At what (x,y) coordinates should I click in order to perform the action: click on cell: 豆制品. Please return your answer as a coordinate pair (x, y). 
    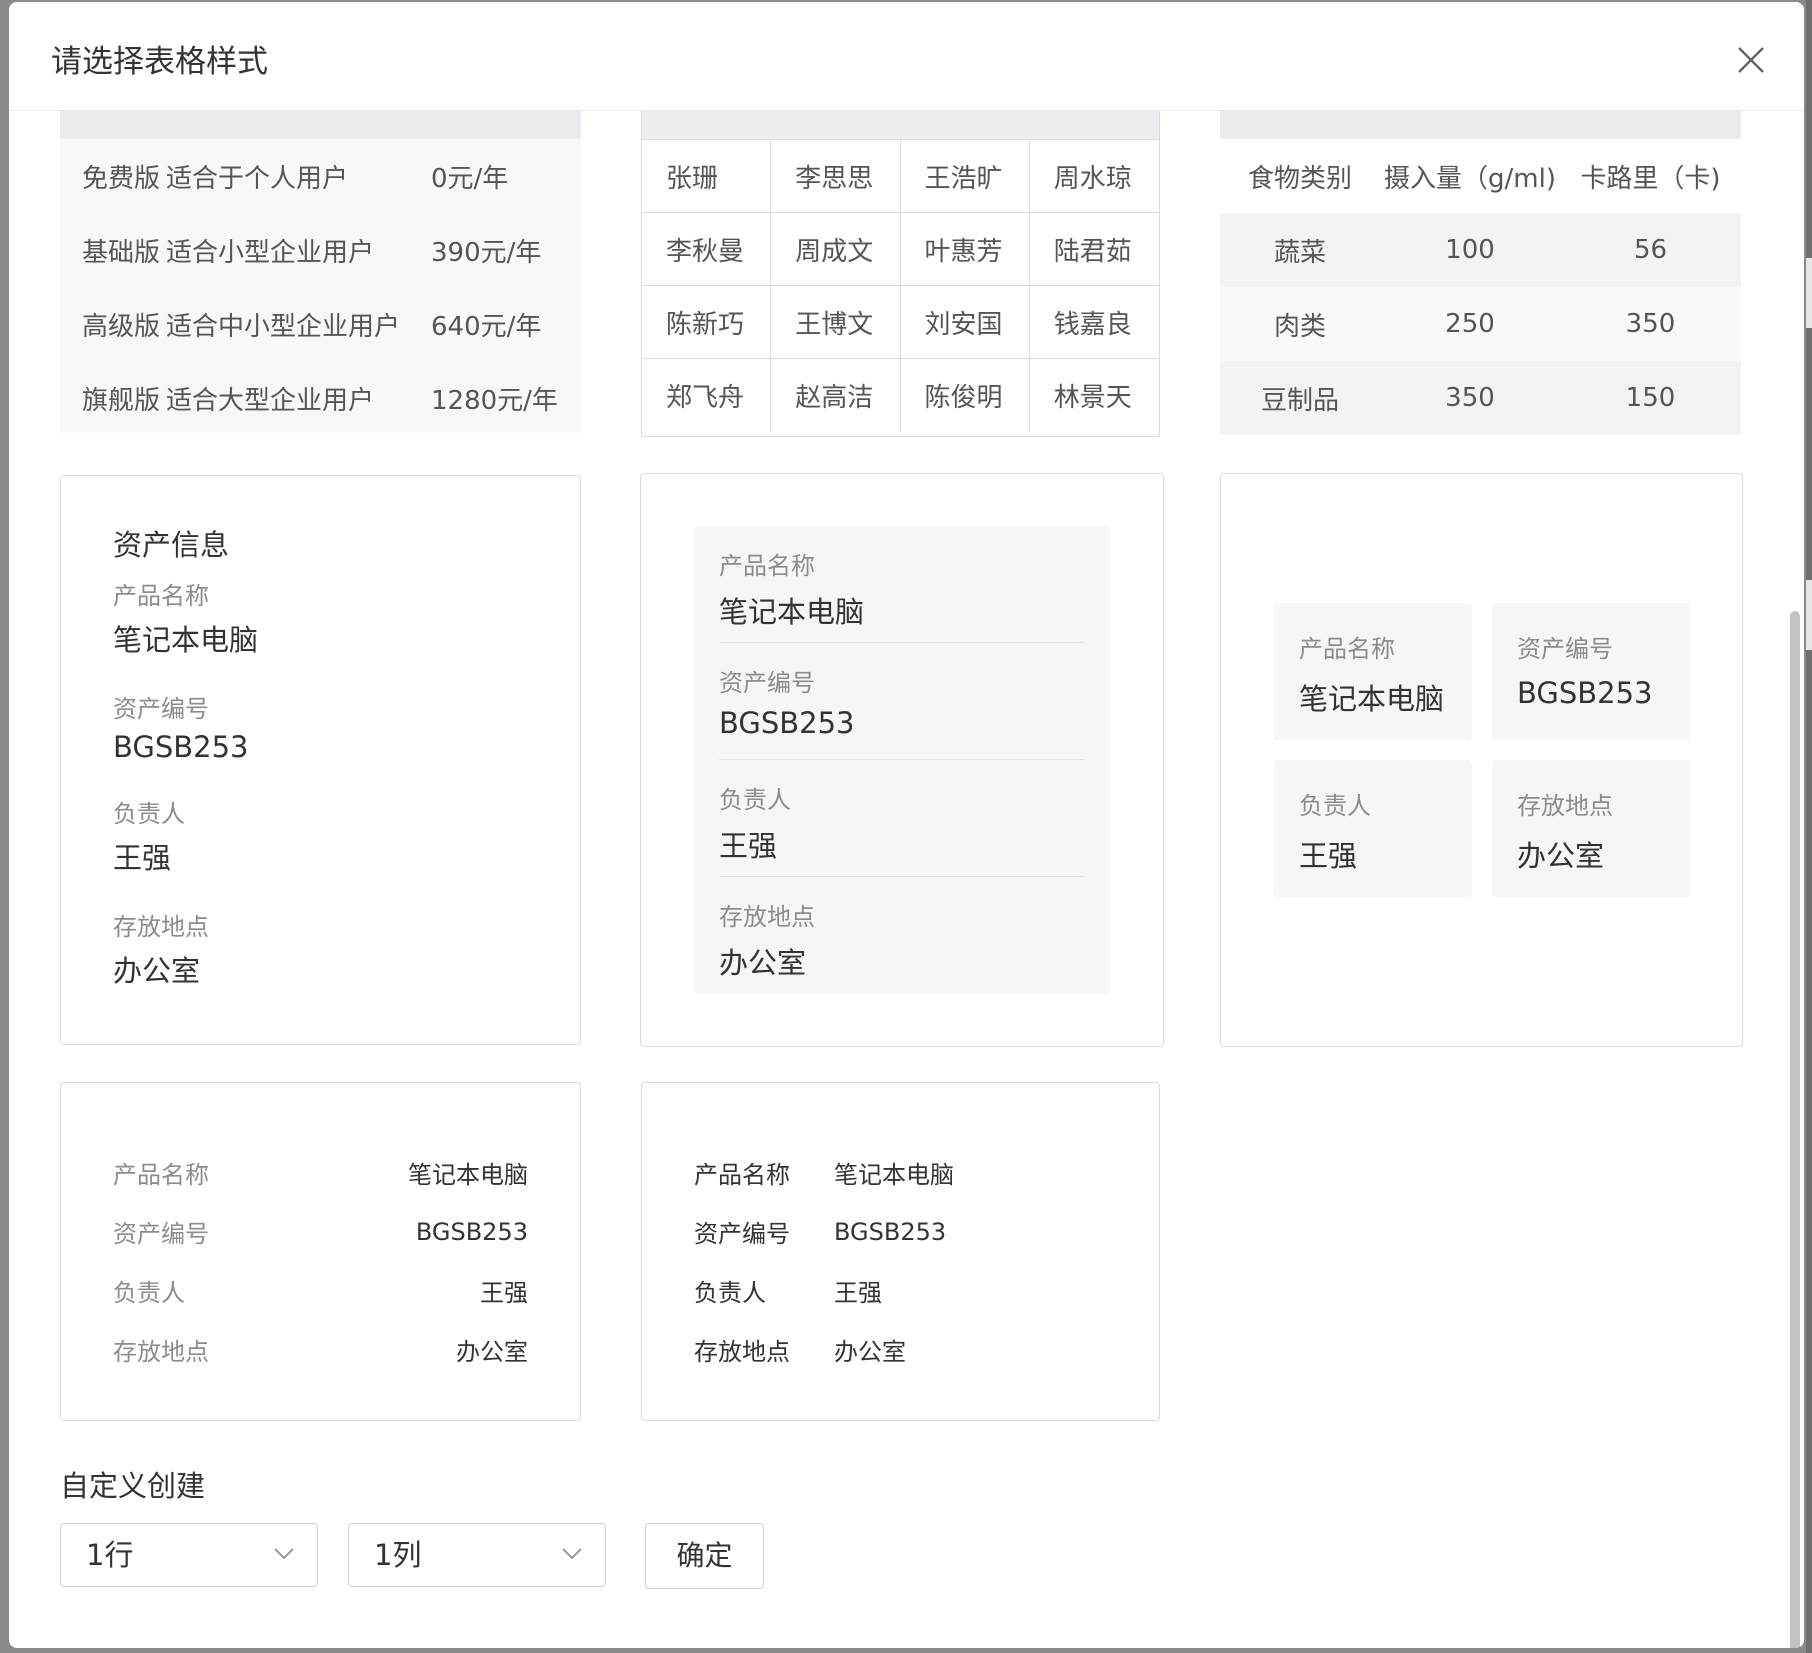
    Looking at the image, I should click on (1299, 400).